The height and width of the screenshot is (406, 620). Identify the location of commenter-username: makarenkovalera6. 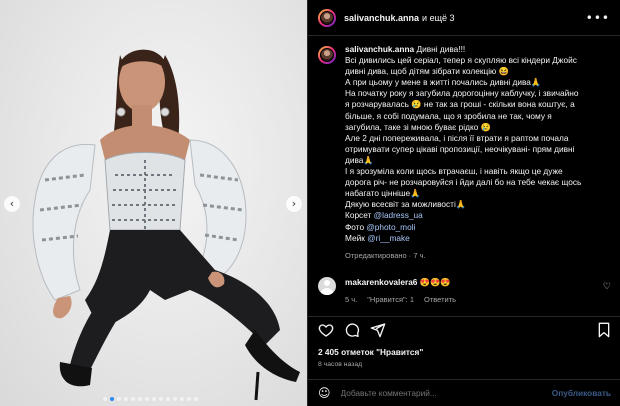
(381, 282).